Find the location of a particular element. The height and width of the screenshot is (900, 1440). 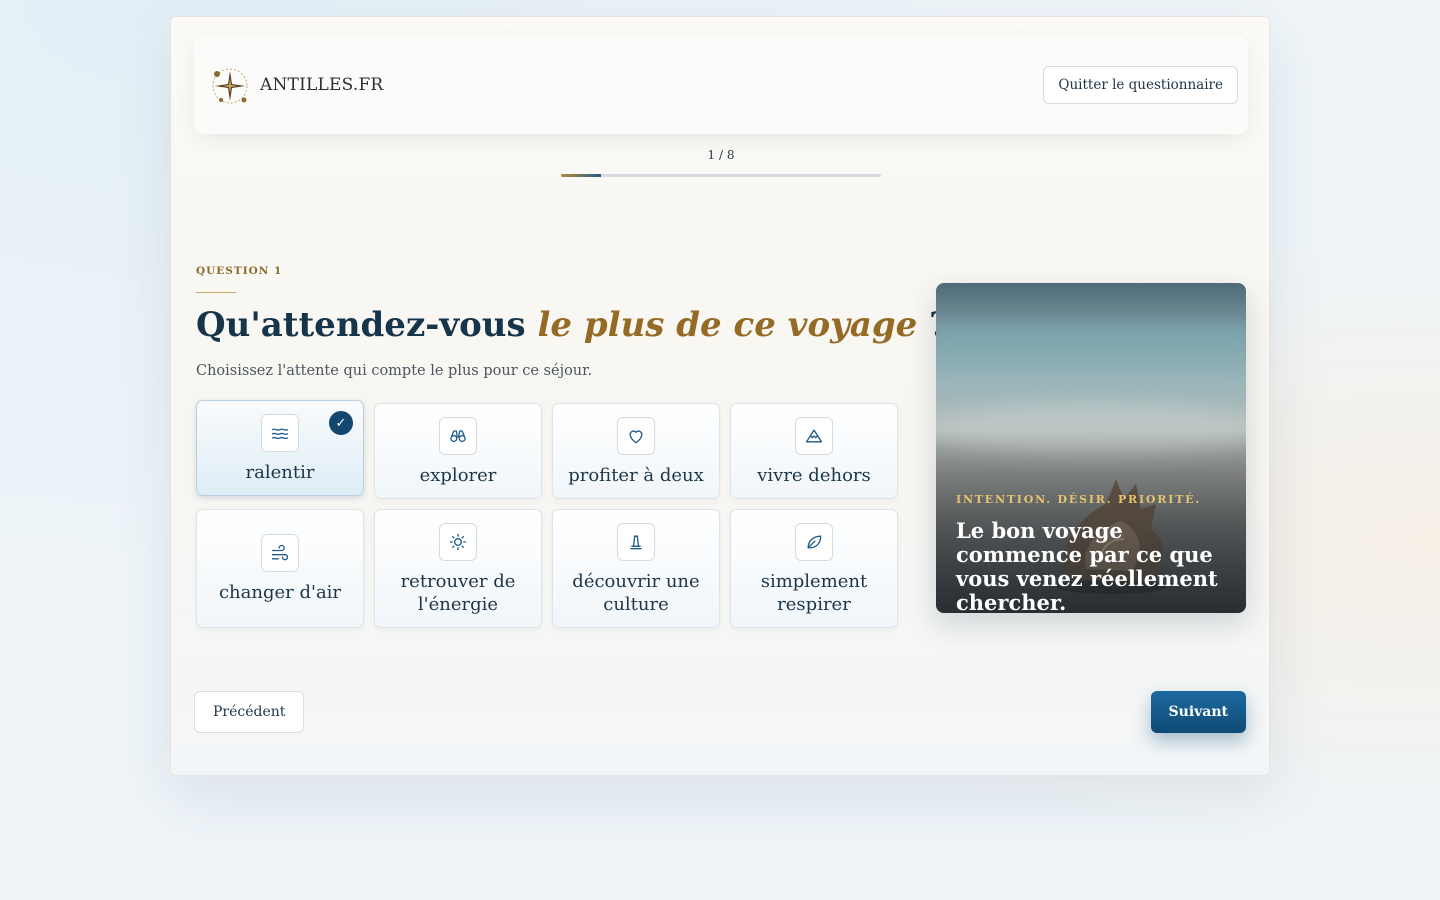

logo: ANTILLES.FR is located at coordinates (295, 85).